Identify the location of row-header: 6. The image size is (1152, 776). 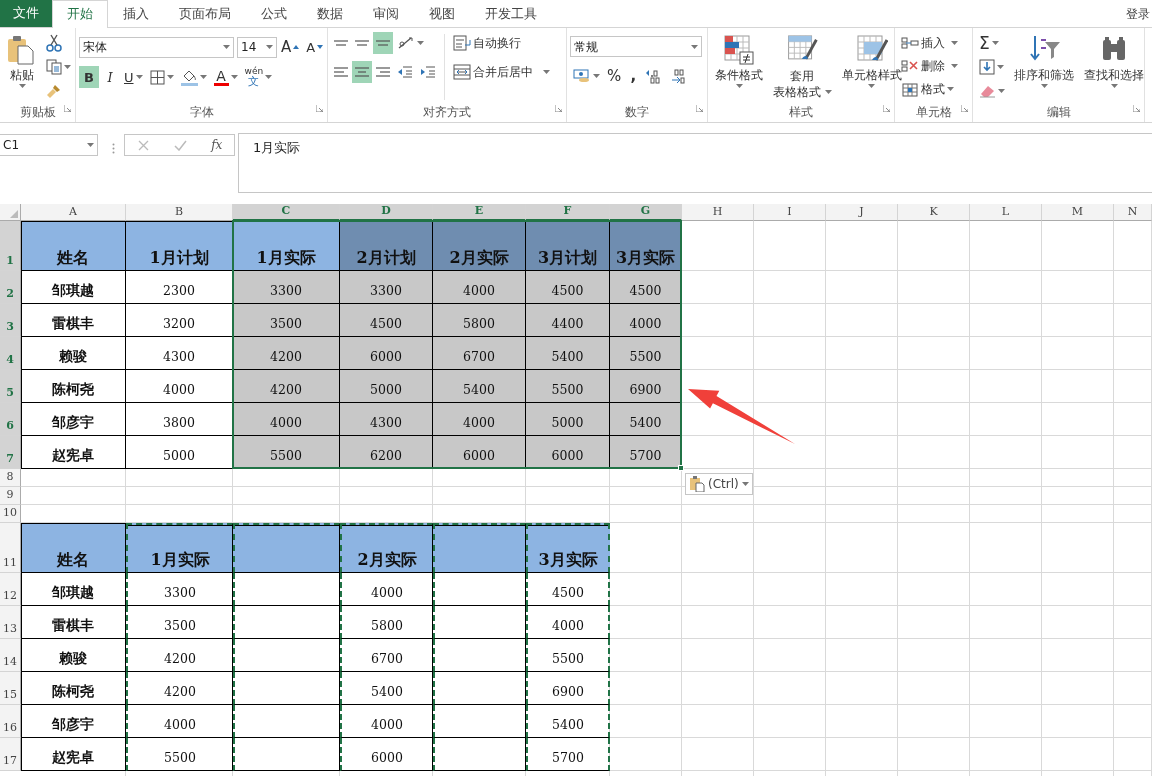
(10, 419).